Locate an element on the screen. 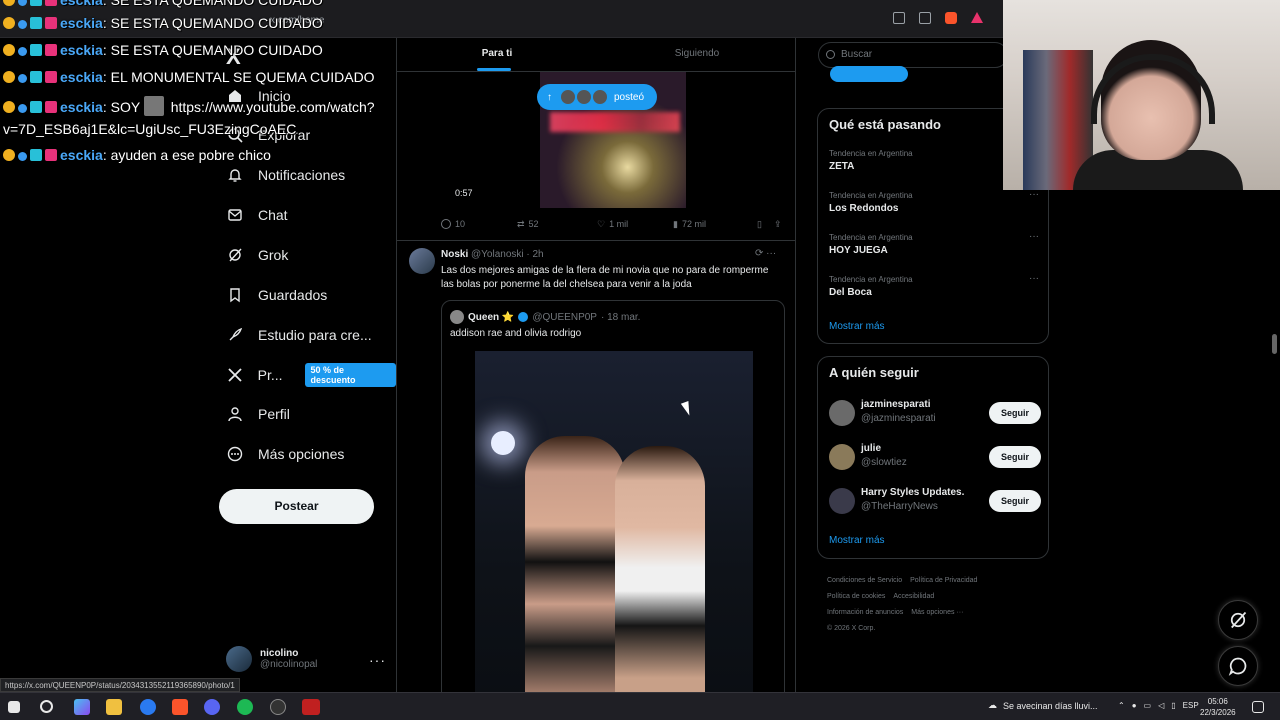 Image resolution: width=1280 pixels, height=720 pixels. like-button: ♡ 1 mil is located at coordinates (635, 224).